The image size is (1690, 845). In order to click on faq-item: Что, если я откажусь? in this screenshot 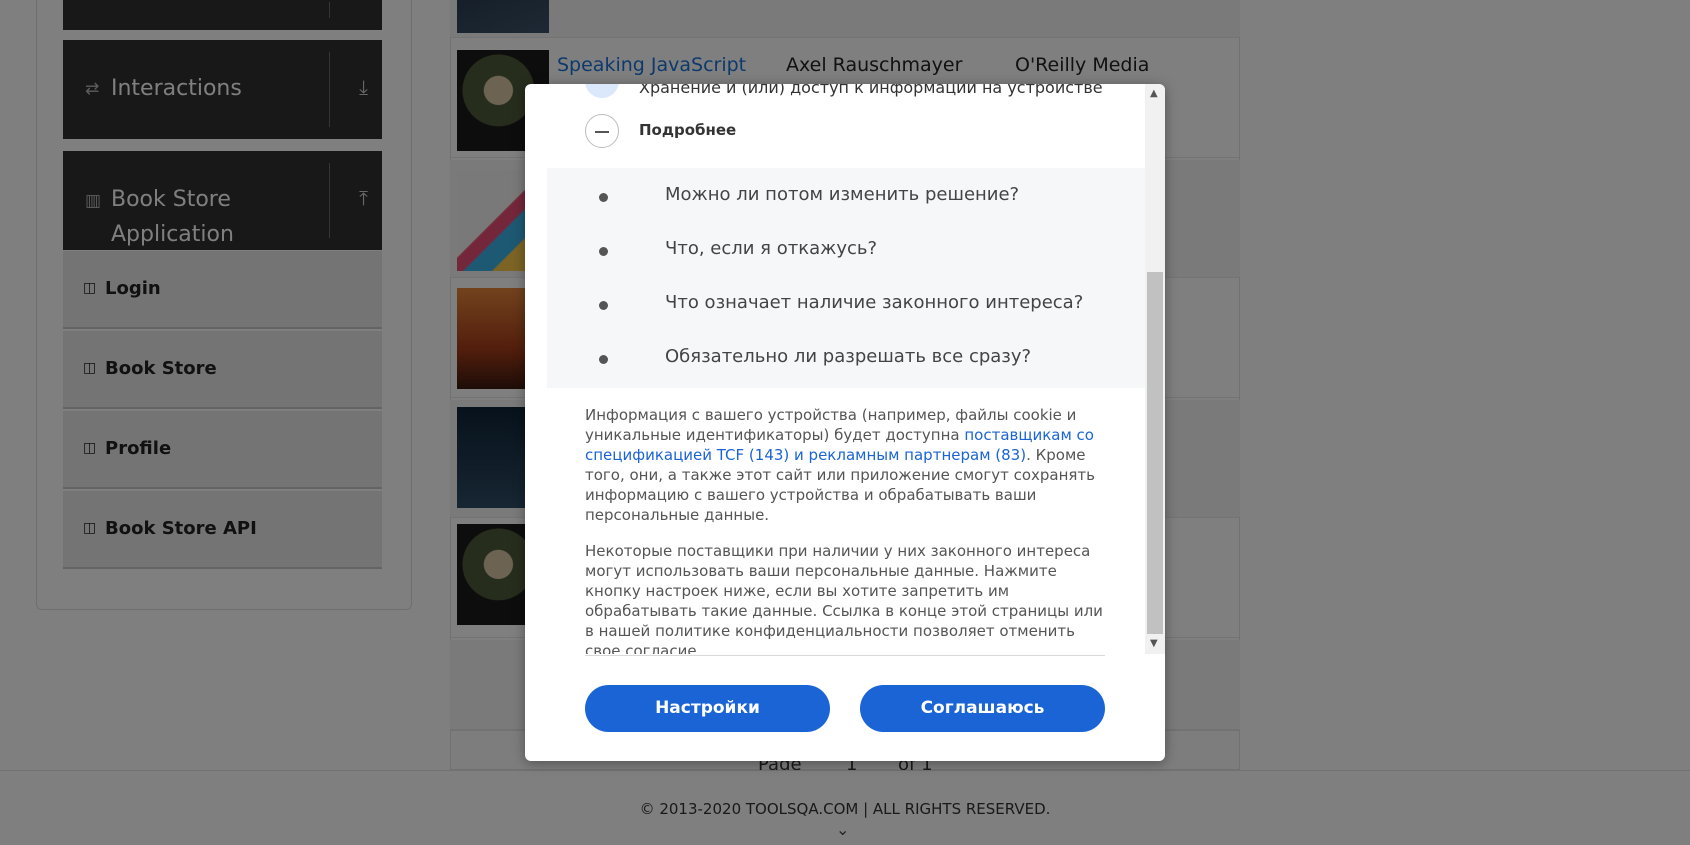, I will do `click(846, 249)`.